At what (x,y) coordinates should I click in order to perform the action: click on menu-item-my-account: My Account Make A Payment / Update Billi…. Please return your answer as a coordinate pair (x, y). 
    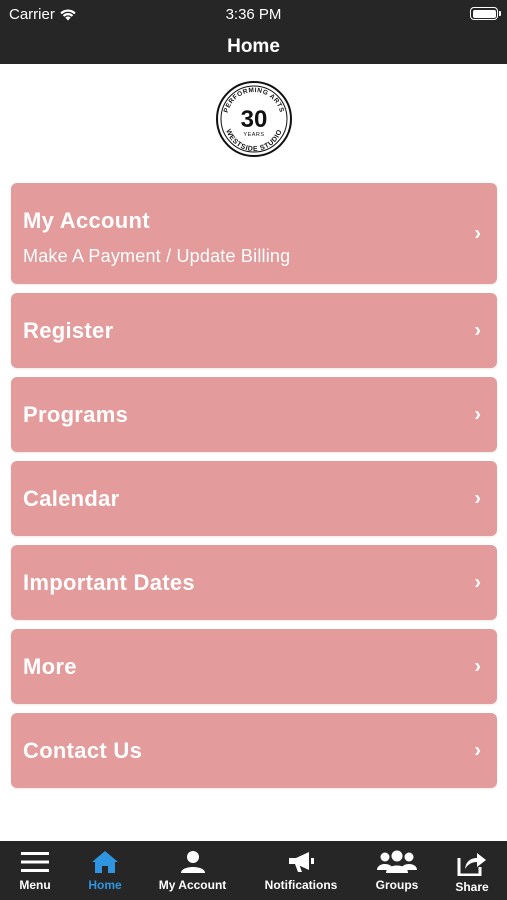
    Looking at the image, I should click on (254, 233).